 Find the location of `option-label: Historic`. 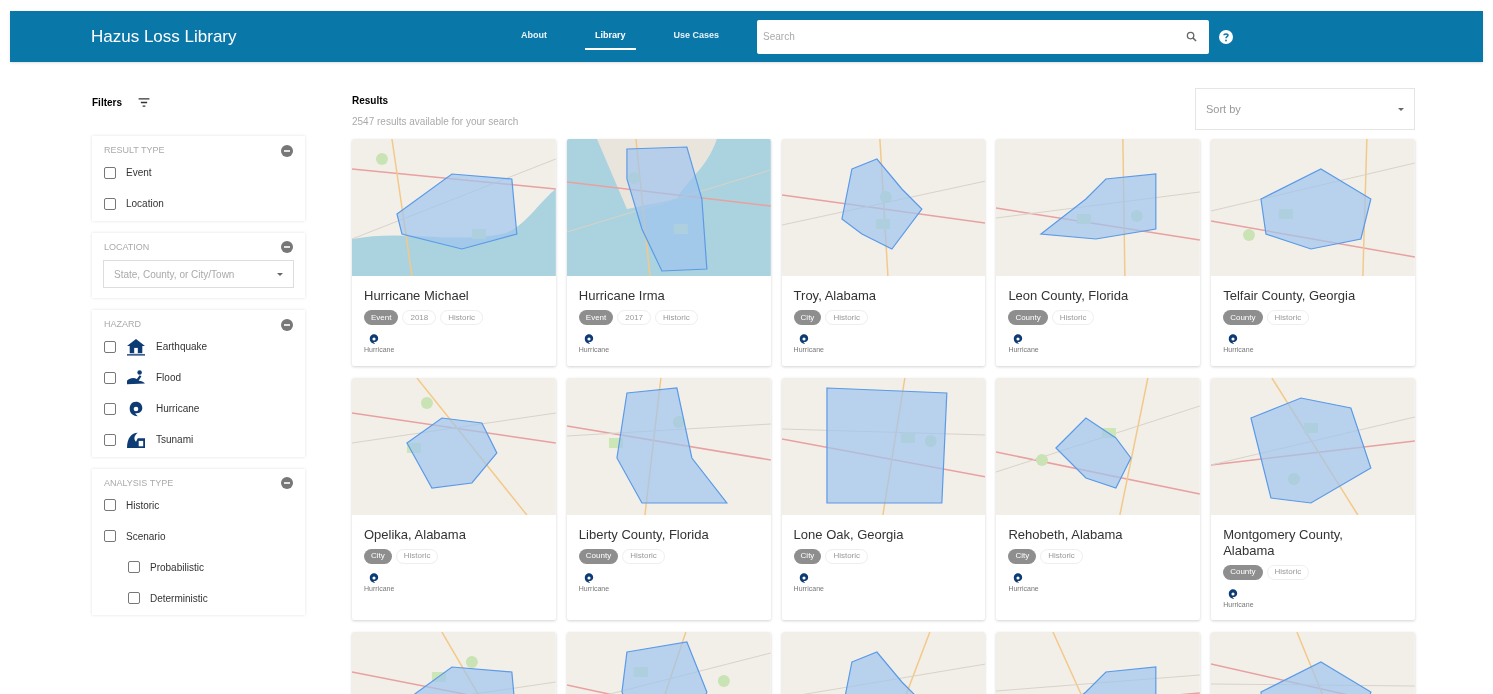

option-label: Historic is located at coordinates (143, 505).